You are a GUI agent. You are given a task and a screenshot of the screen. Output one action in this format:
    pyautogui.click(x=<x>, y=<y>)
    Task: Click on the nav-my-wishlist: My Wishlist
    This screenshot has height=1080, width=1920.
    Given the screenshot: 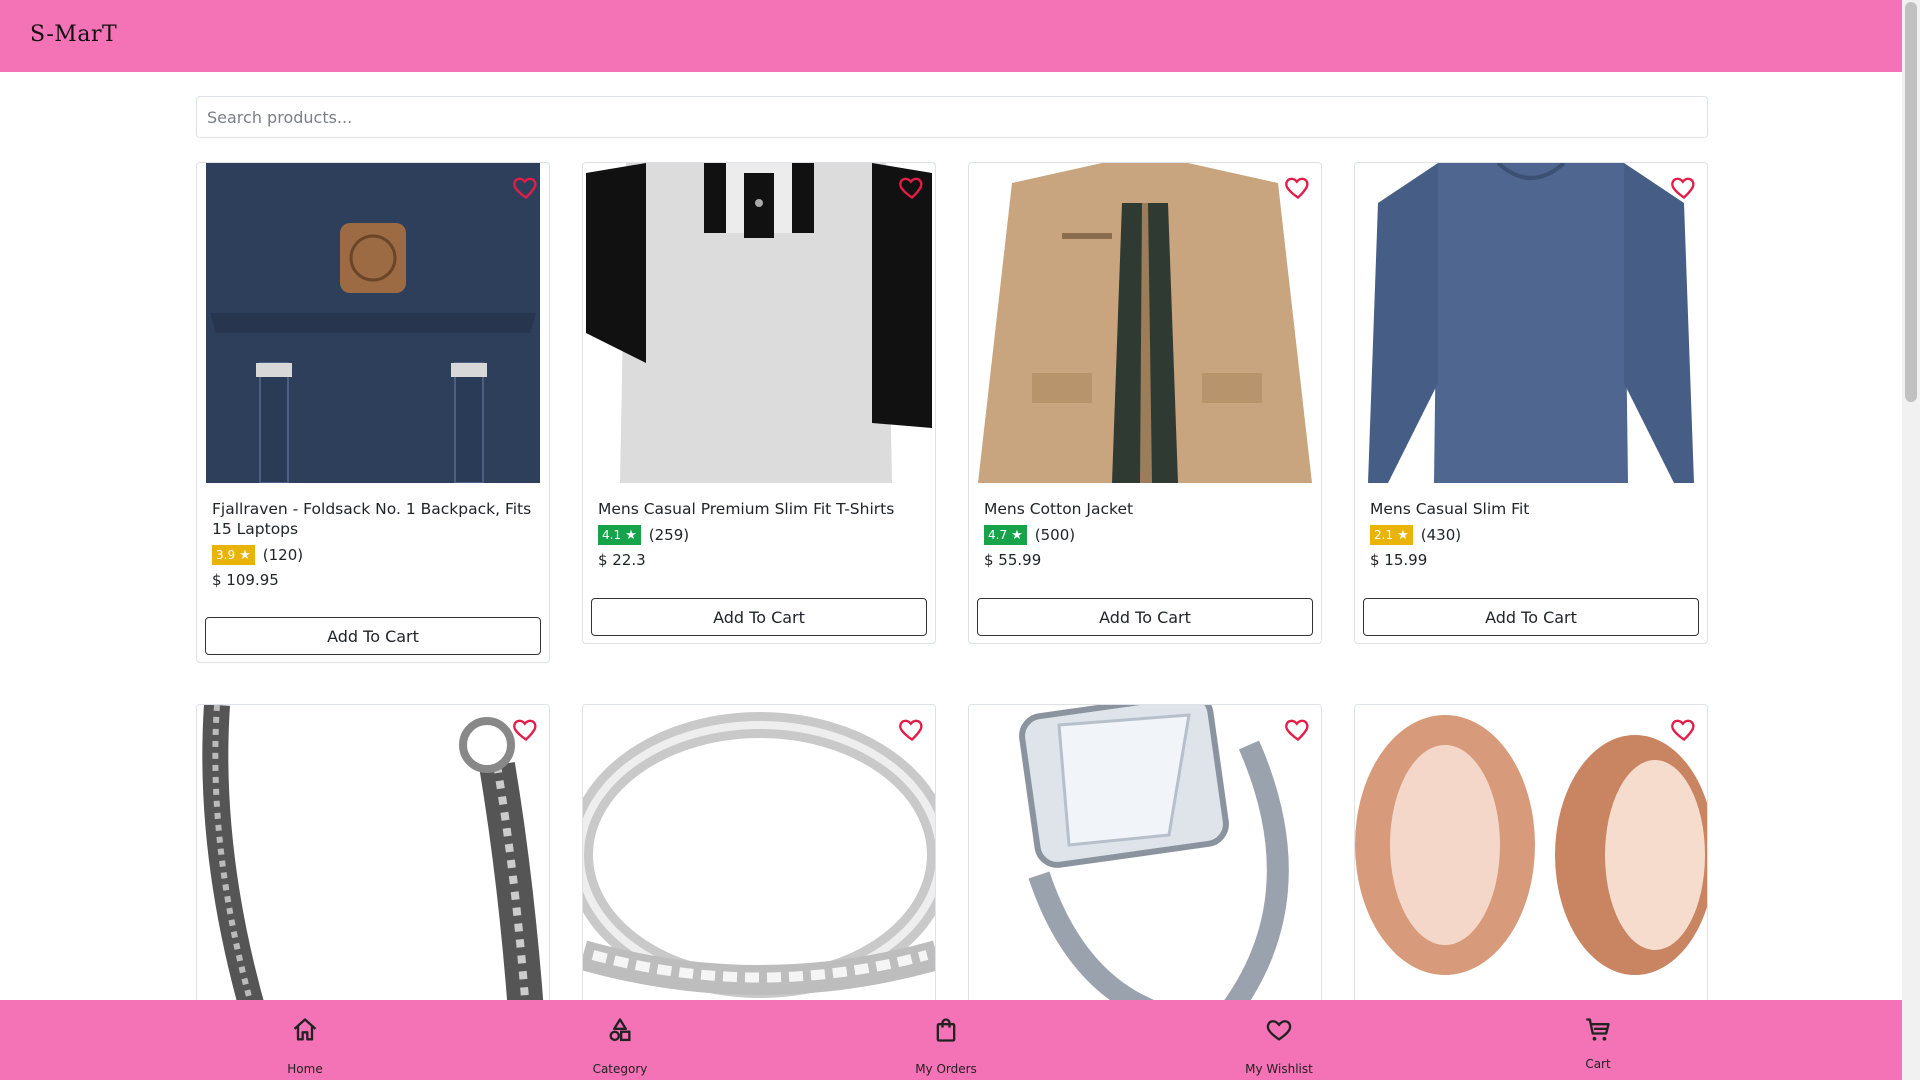 What is the action you would take?
    pyautogui.click(x=1279, y=1040)
    